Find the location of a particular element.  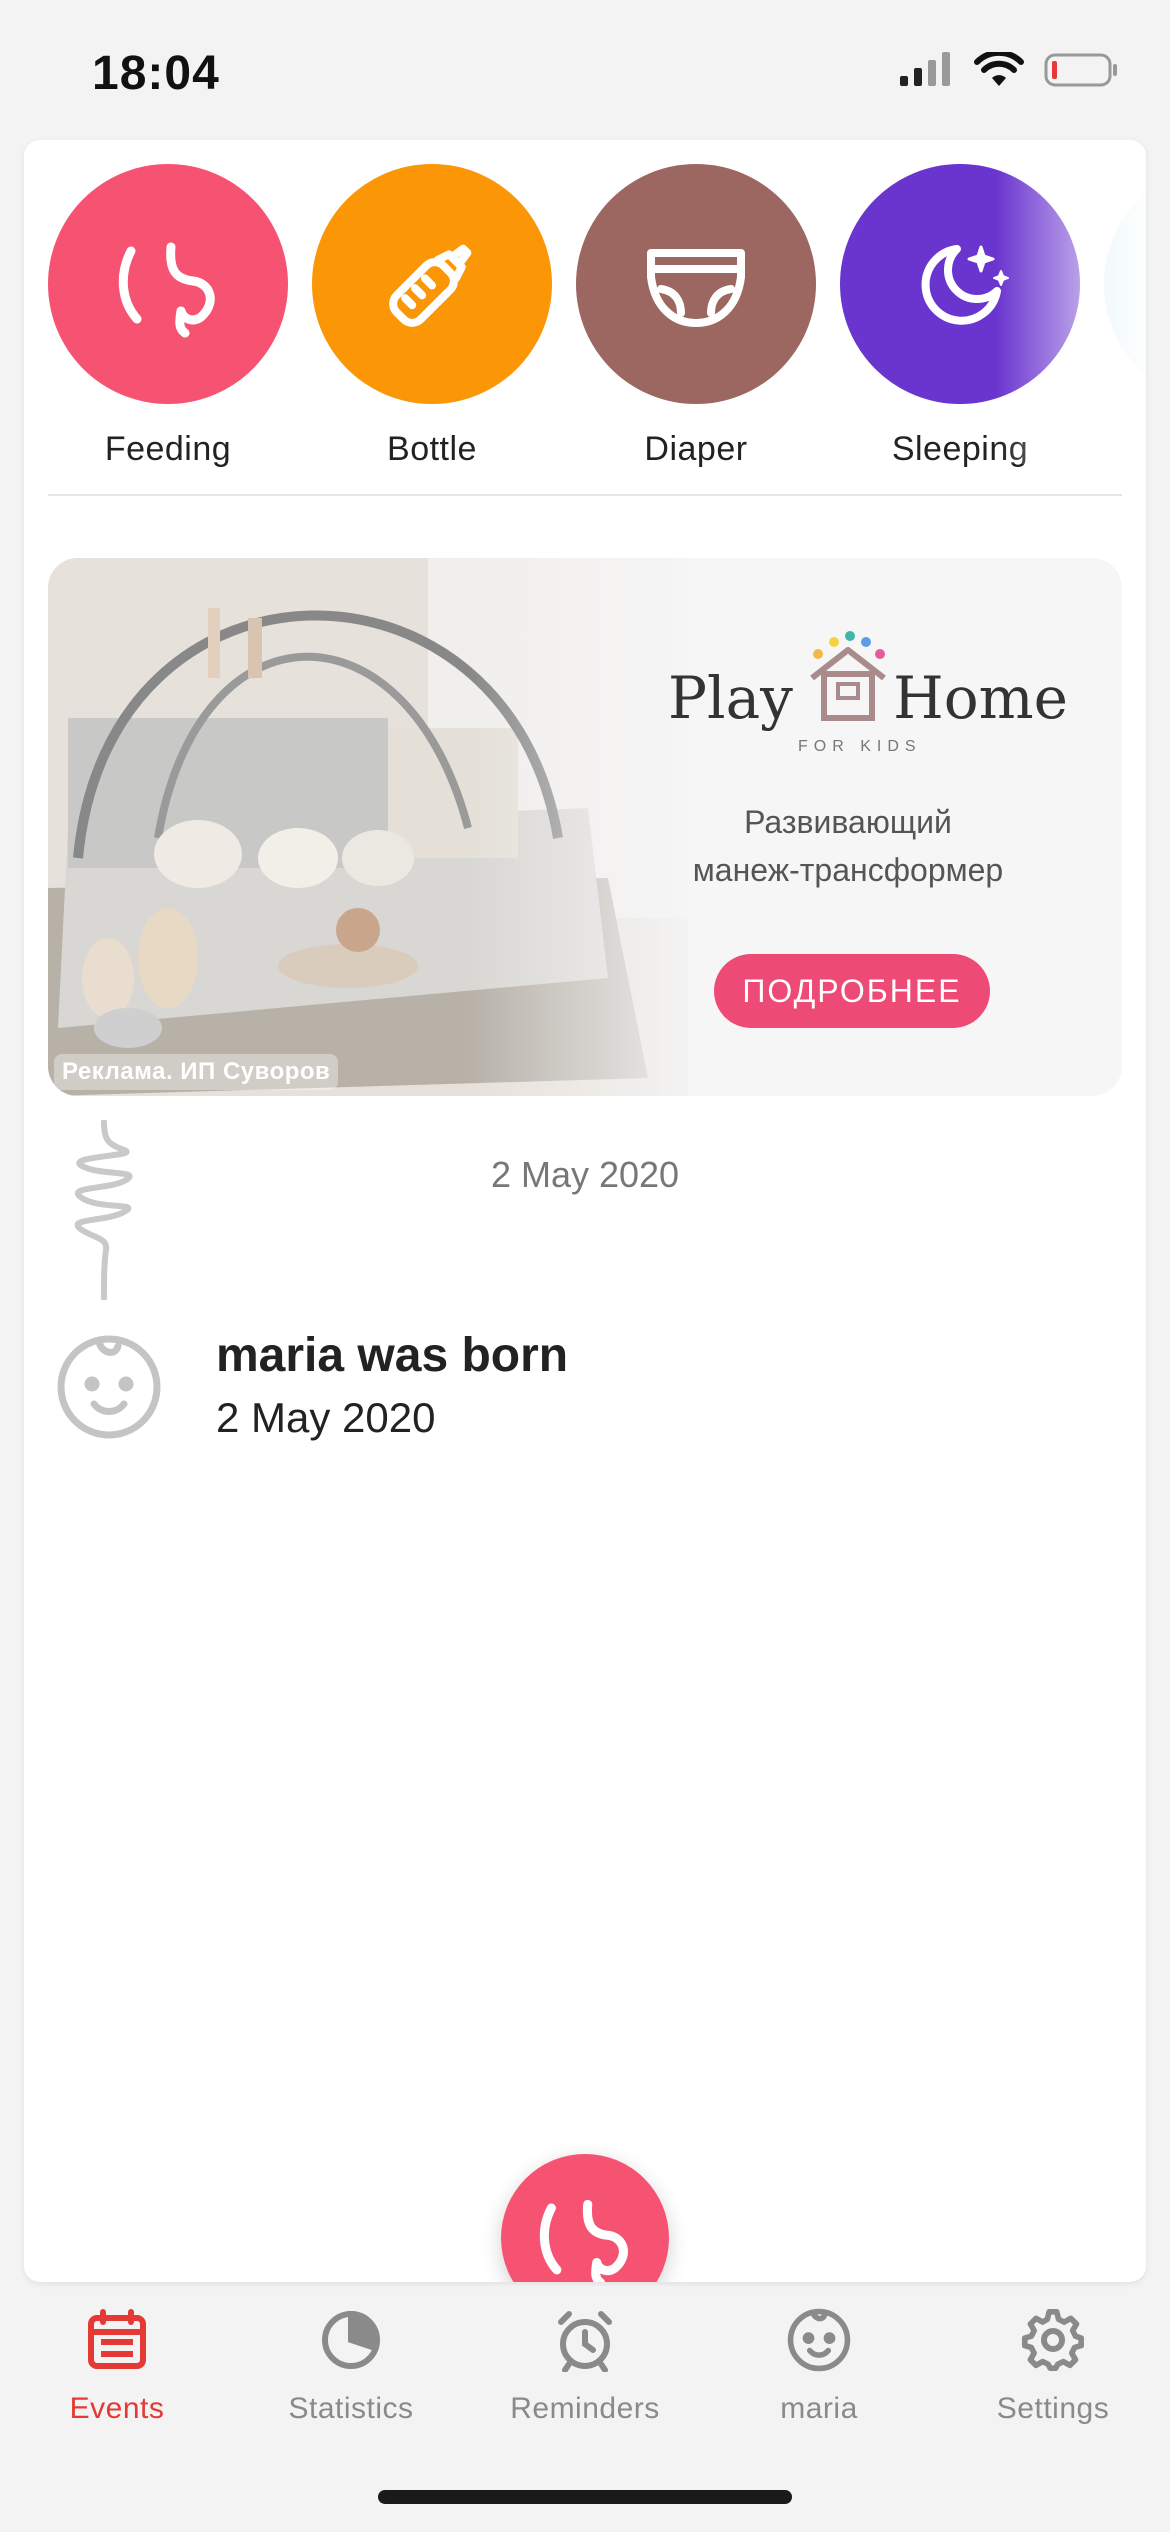

tab-settings: Settings is located at coordinates (1053, 2363).